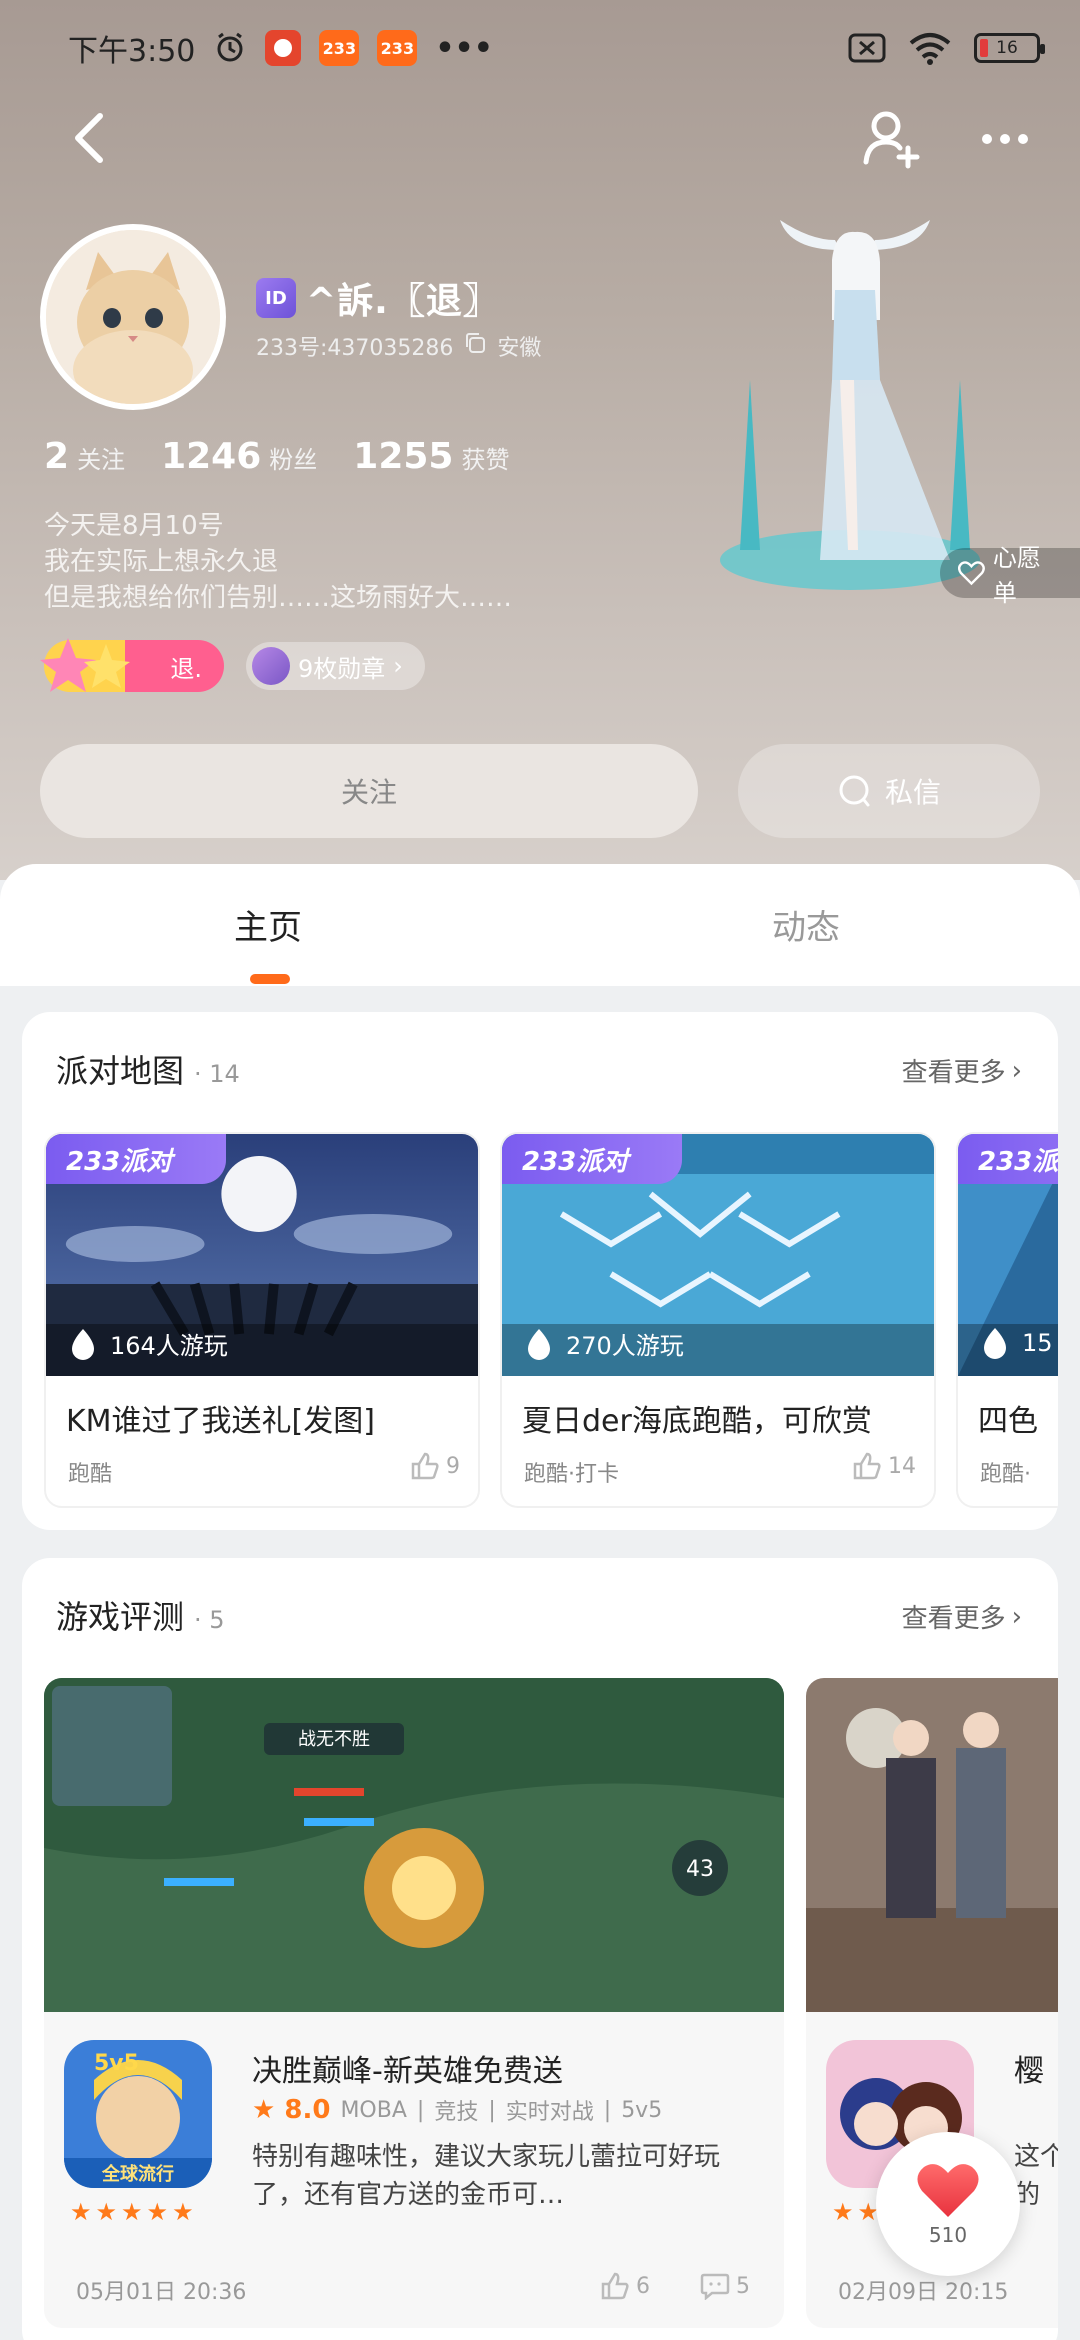 This screenshot has width=1080, height=2340. Describe the element at coordinates (307, 2110) in the screenshot. I see `rating-value: 8.0` at that location.